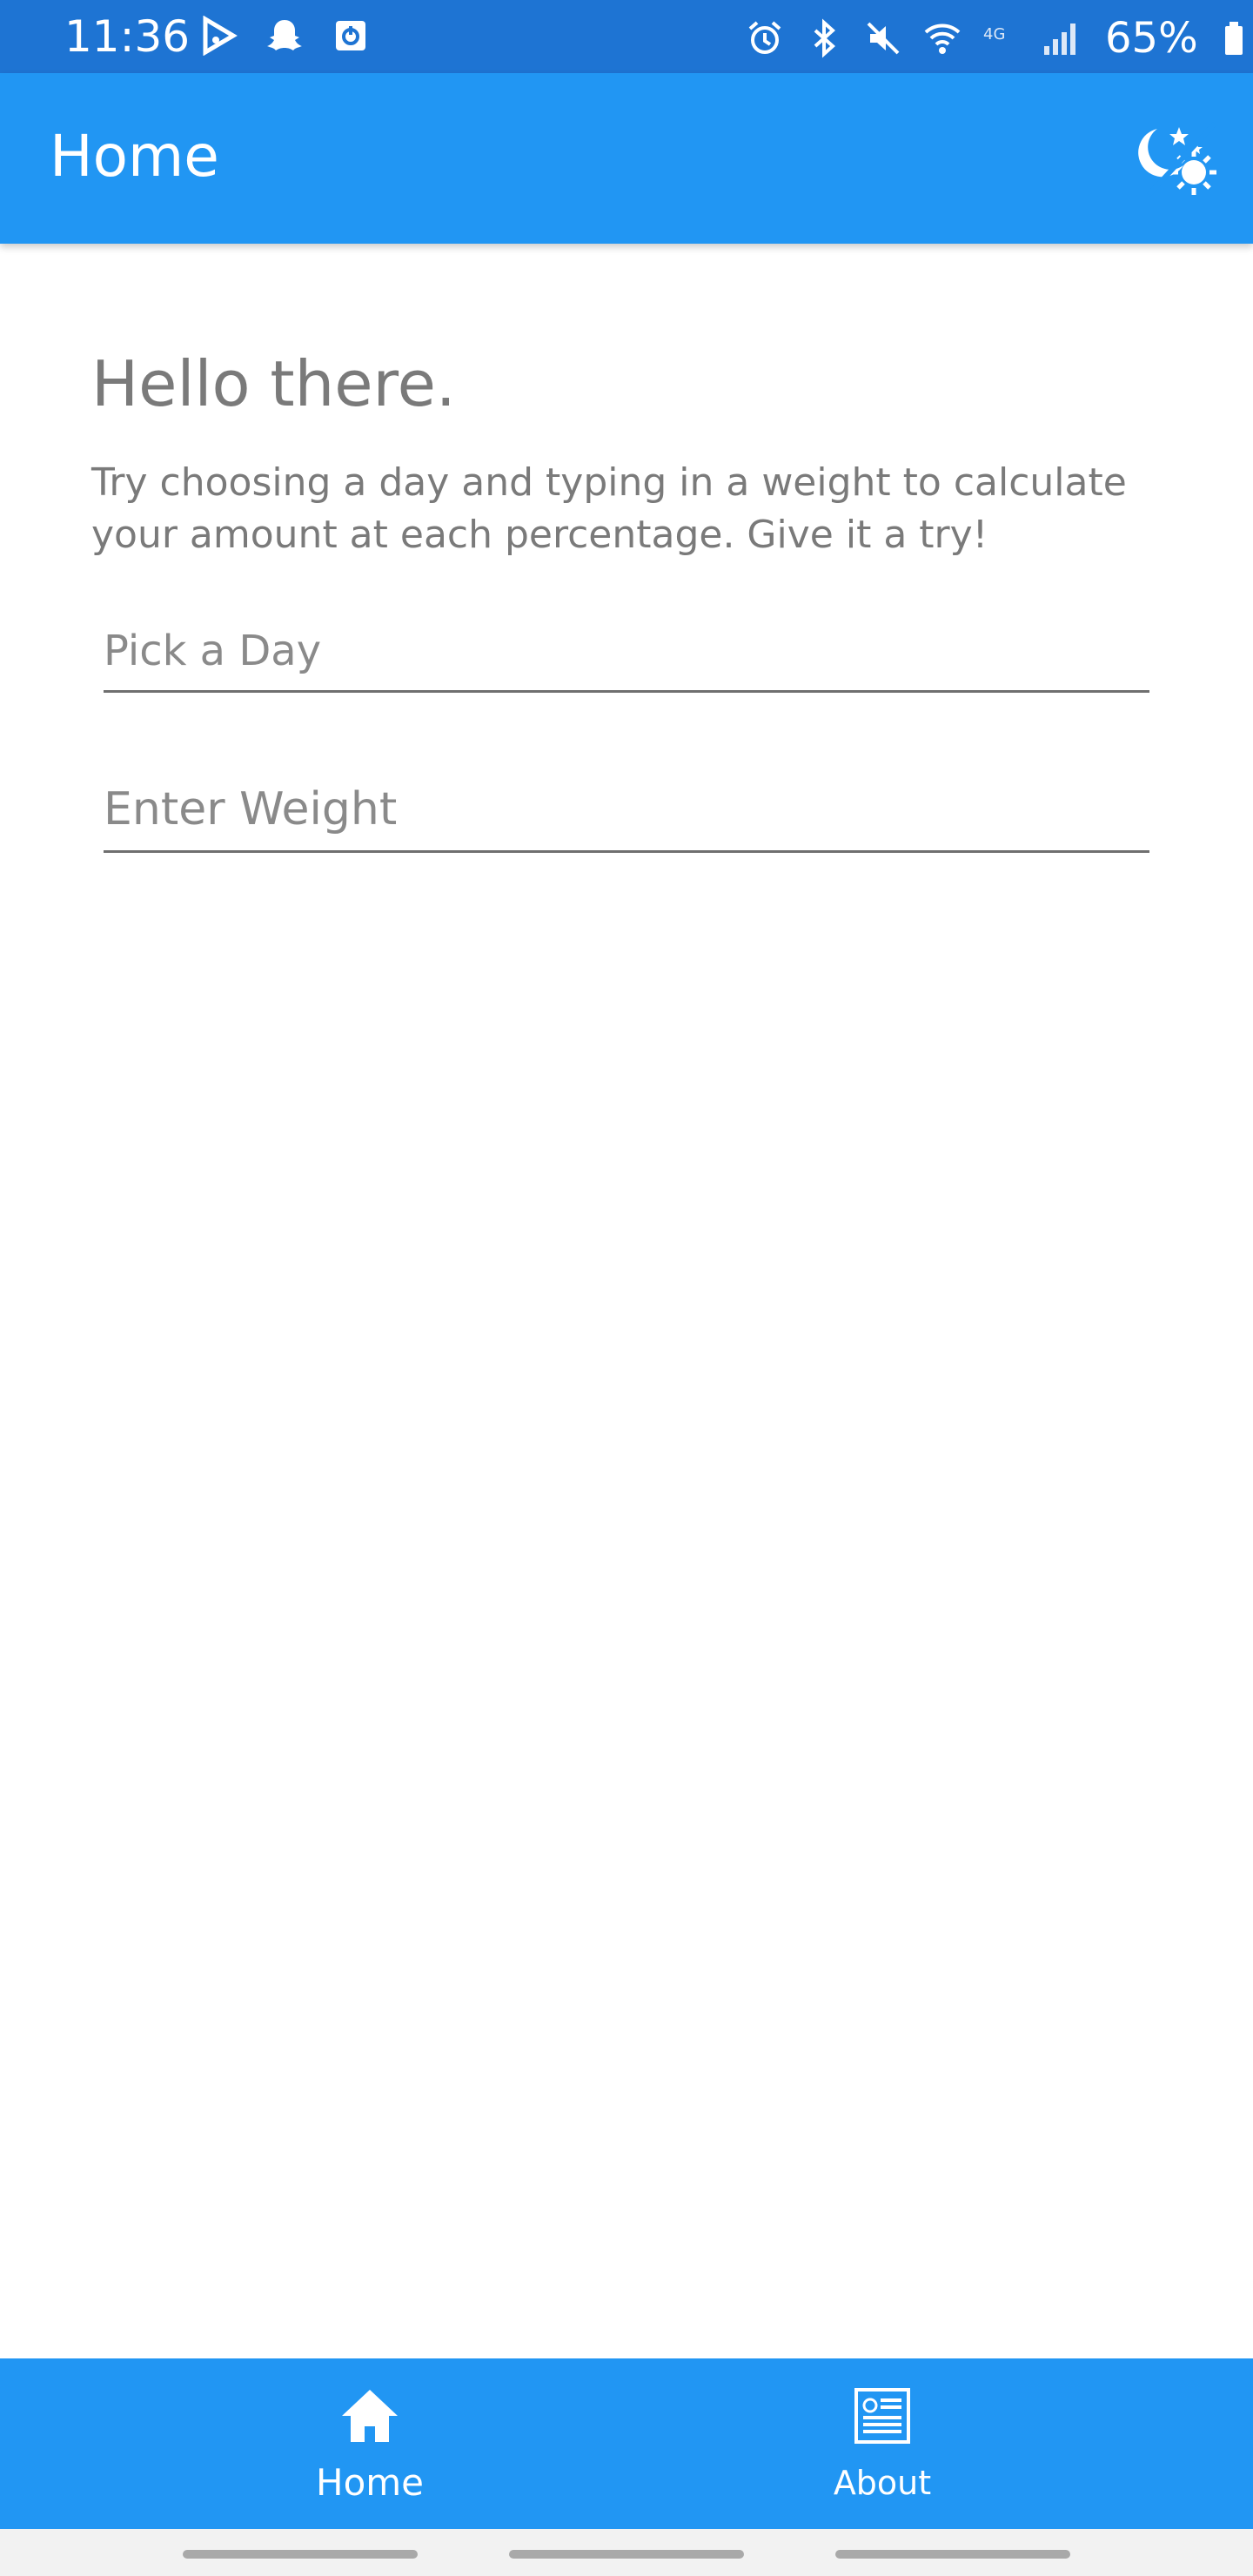  I want to click on lte-icon: 4G, so click(994, 34).